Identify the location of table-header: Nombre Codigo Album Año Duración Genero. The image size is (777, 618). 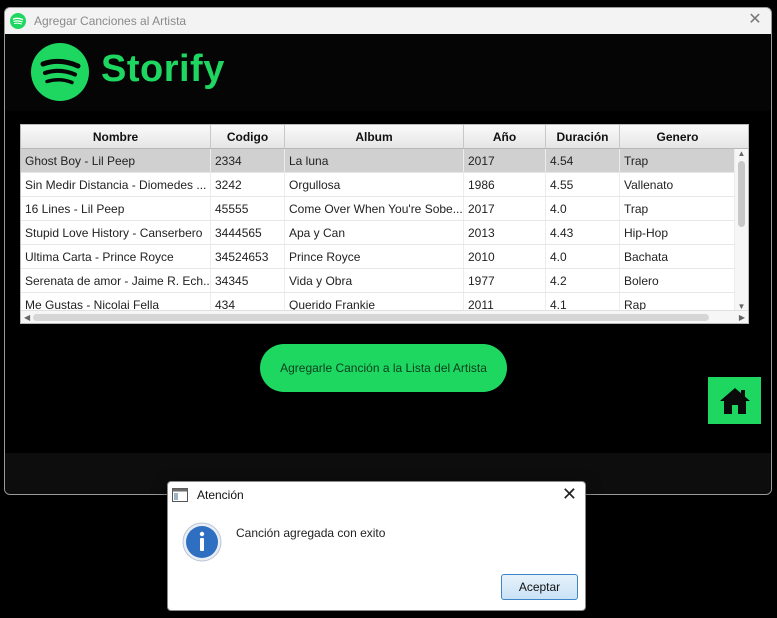
(384, 137).